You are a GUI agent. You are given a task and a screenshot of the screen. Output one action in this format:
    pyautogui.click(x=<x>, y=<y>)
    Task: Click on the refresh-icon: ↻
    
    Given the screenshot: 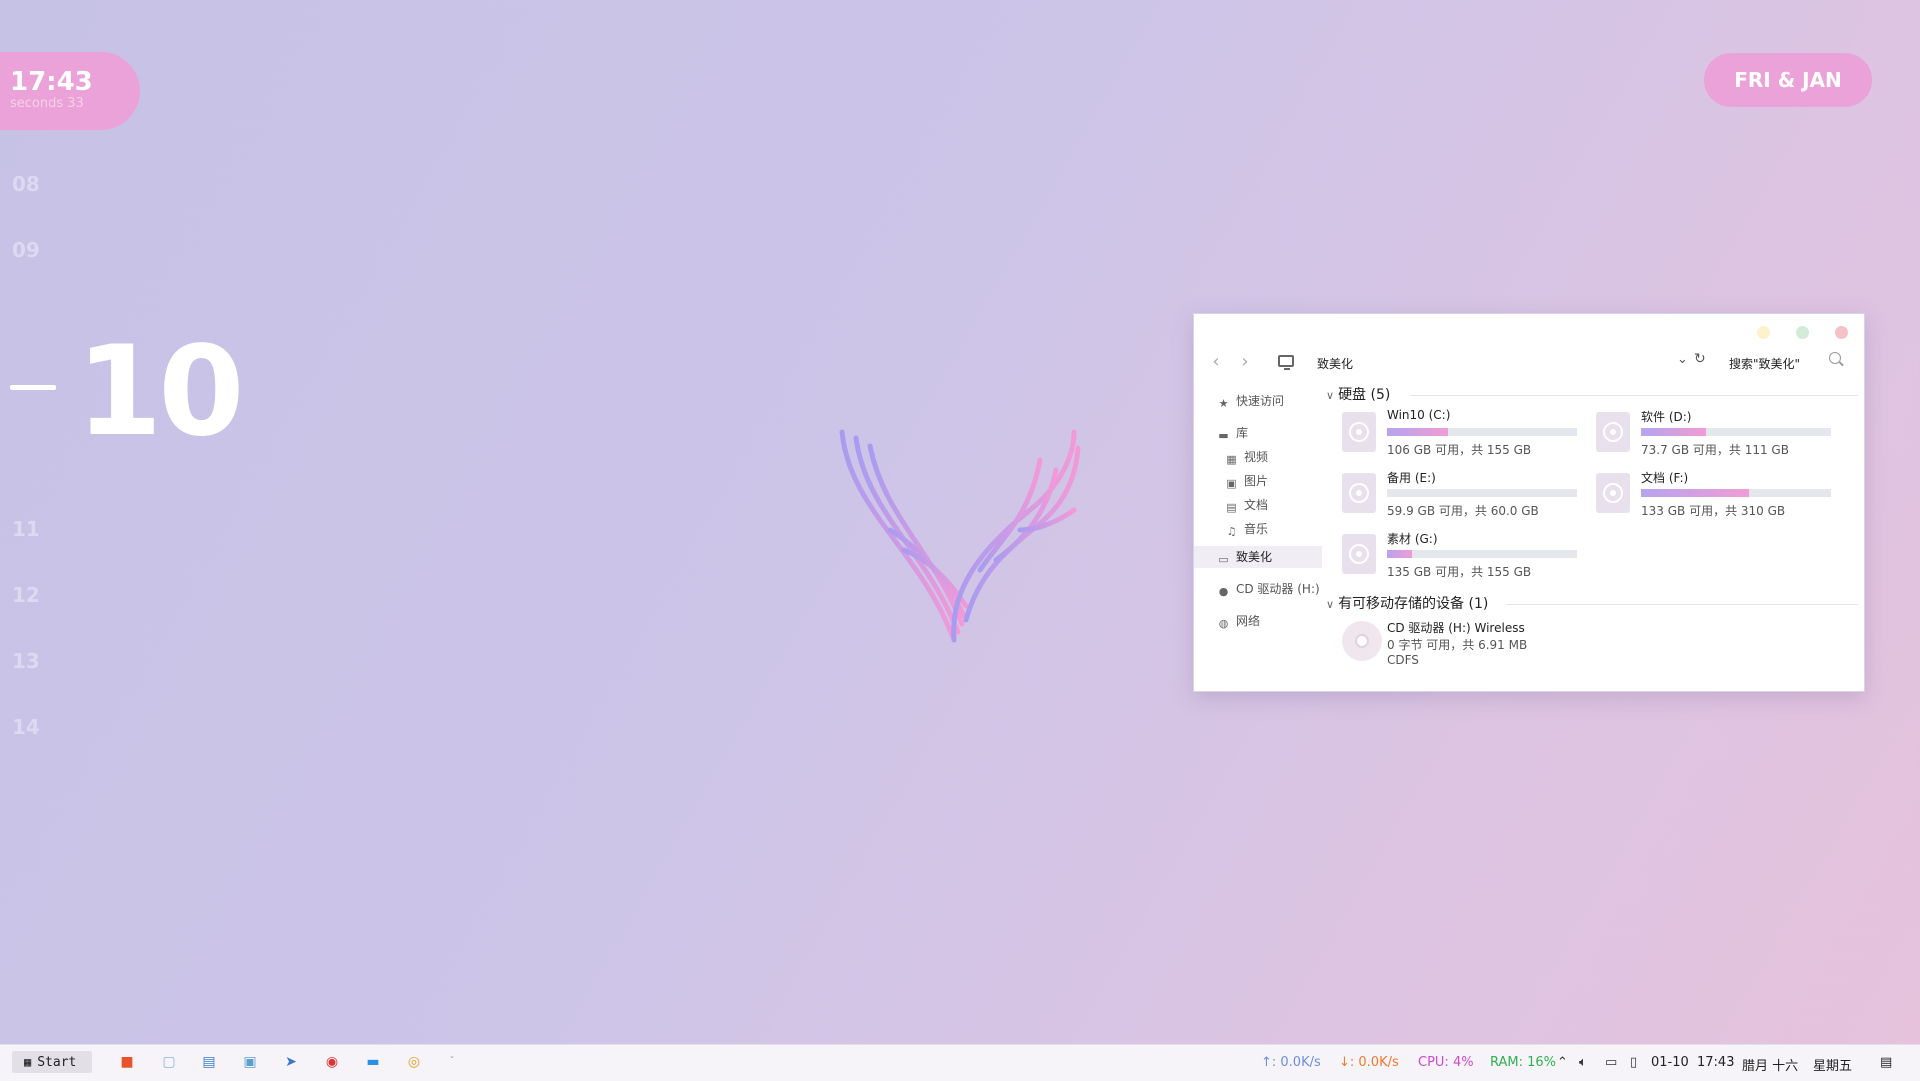 What is the action you would take?
    pyautogui.click(x=1700, y=359)
    